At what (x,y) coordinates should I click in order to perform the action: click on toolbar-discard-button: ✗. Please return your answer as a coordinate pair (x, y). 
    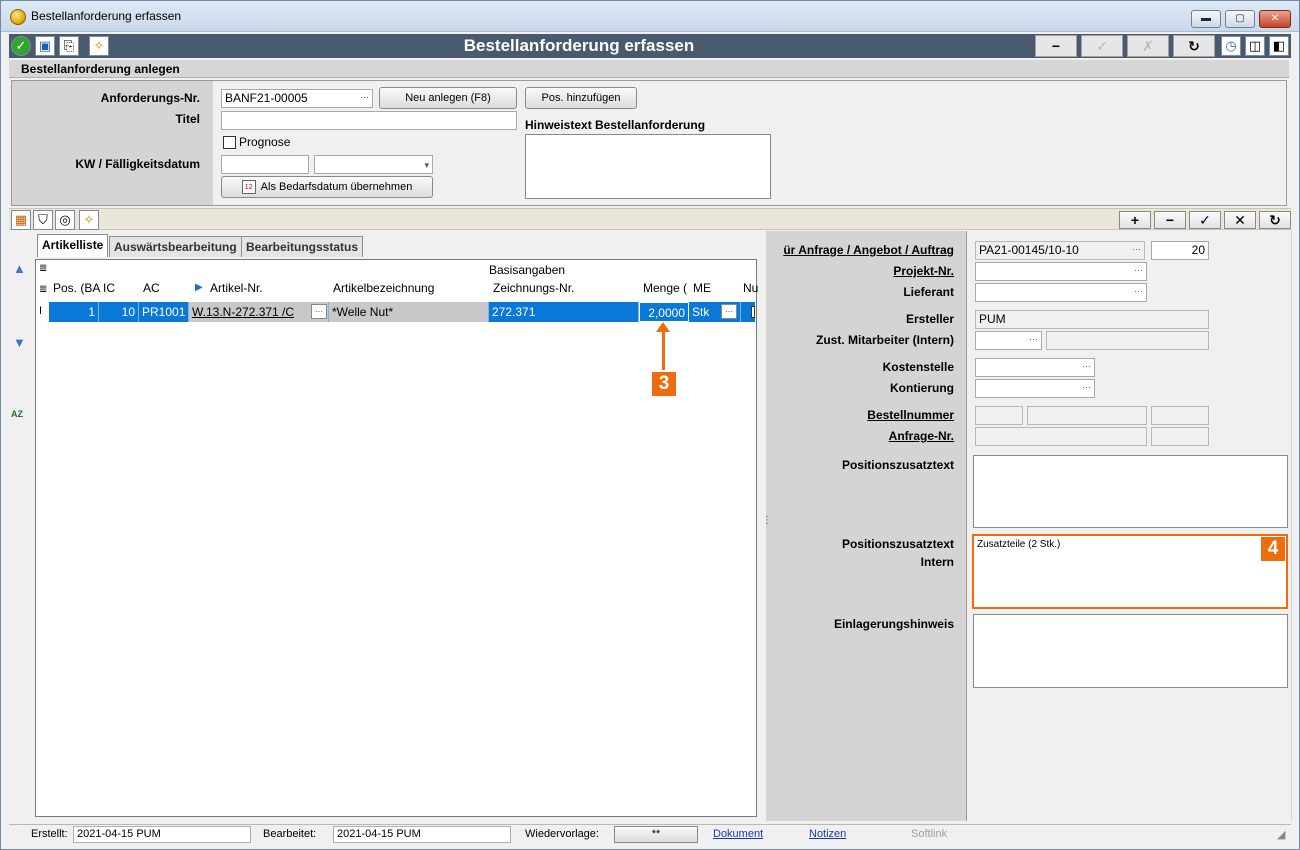
    Looking at the image, I should click on (1148, 46).